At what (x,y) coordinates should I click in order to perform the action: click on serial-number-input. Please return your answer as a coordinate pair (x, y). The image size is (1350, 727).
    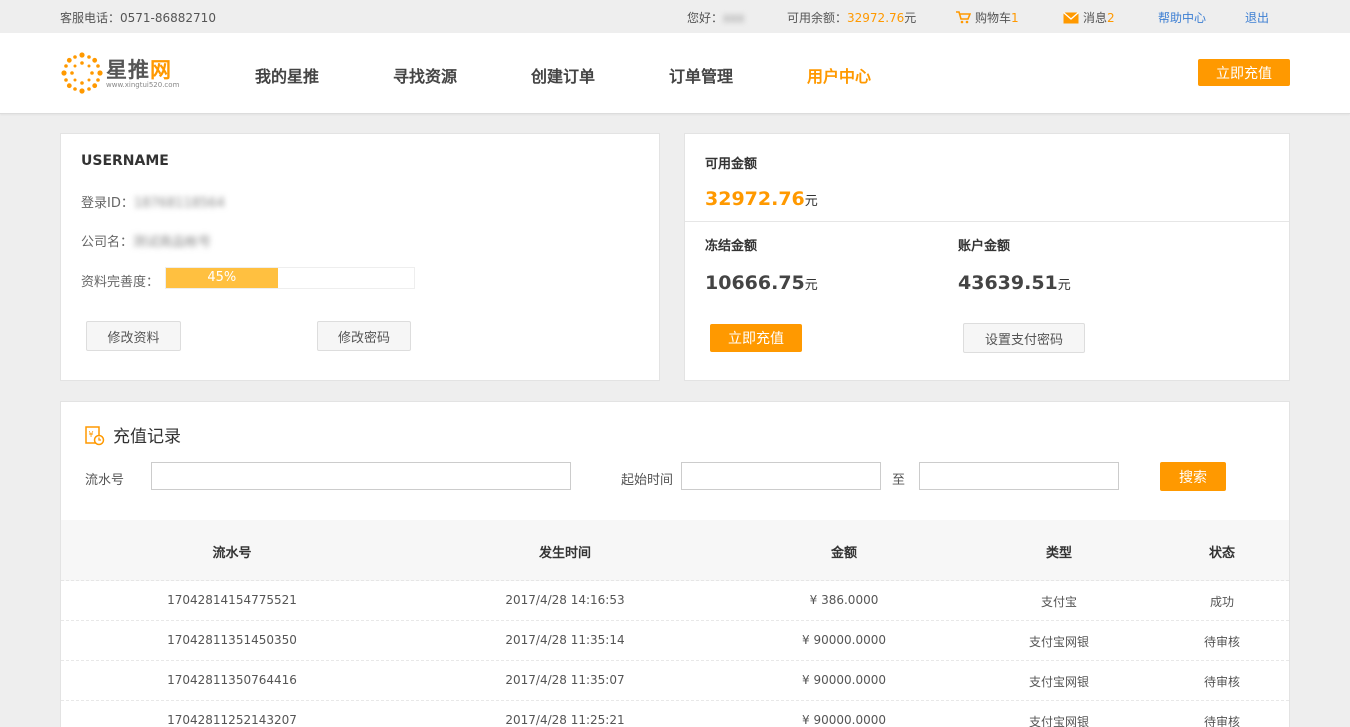
    Looking at the image, I should click on (361, 476).